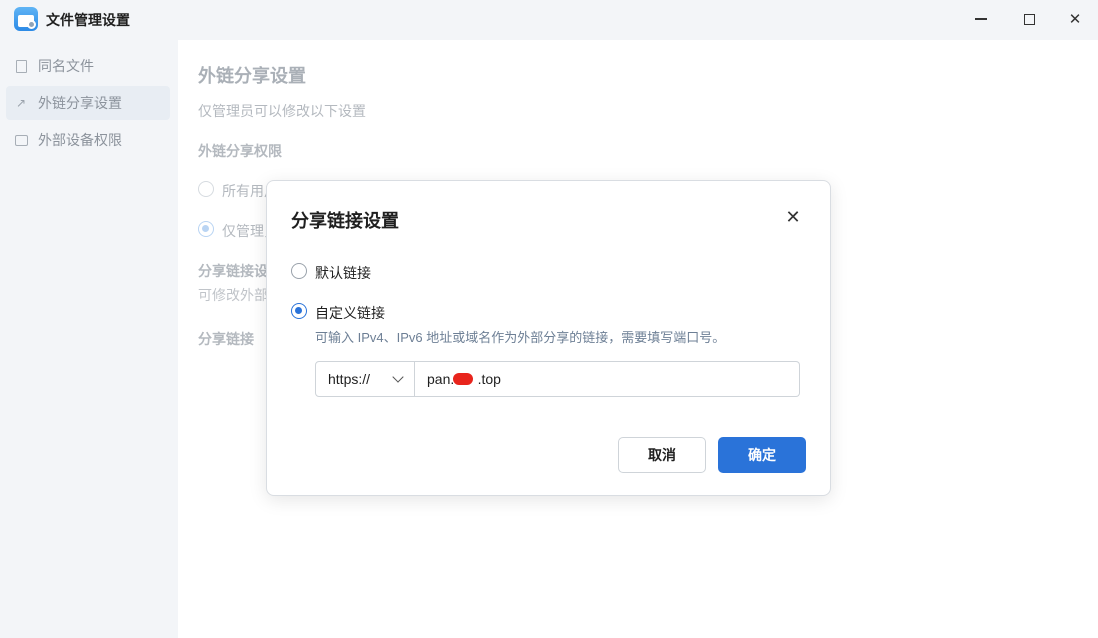  I want to click on custom-link-hint: 可输入 IPv4、IPv6 地址或域名作为外部分享的链接，需要填写端口号。, so click(520, 337).